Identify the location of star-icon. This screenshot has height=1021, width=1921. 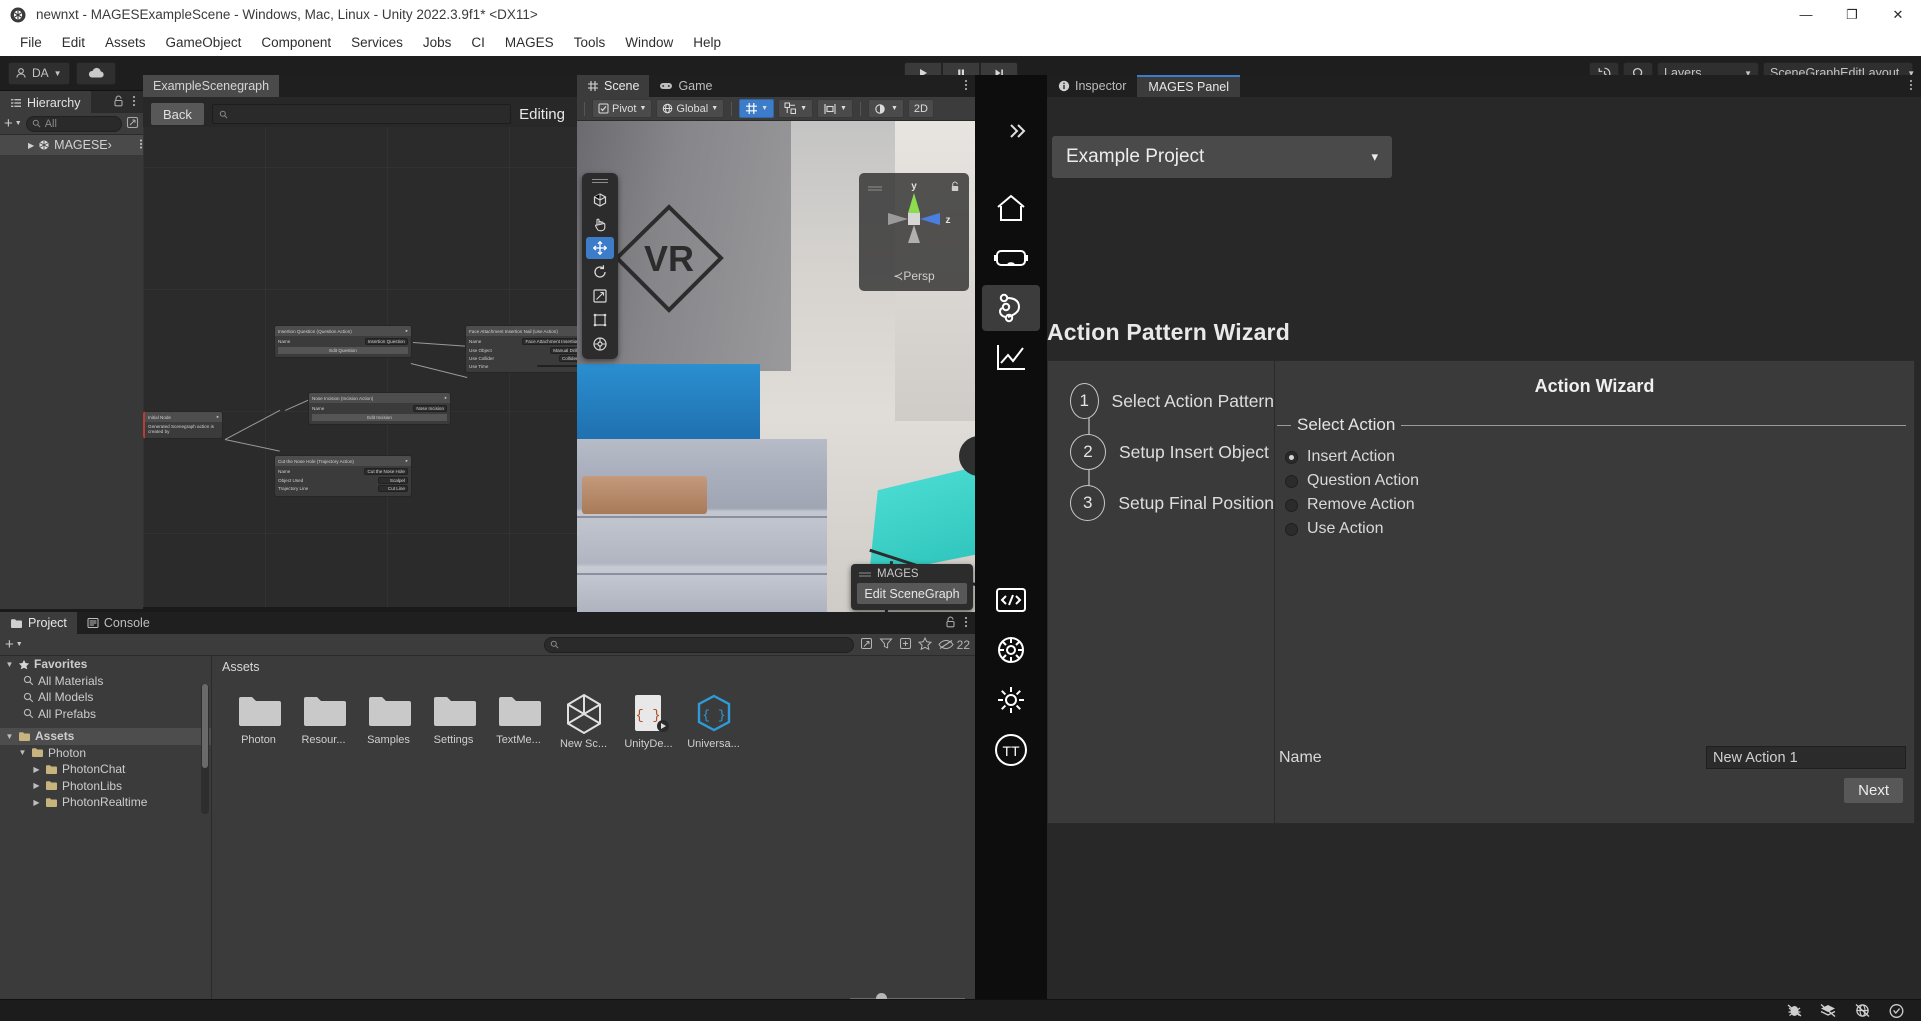
(924, 644).